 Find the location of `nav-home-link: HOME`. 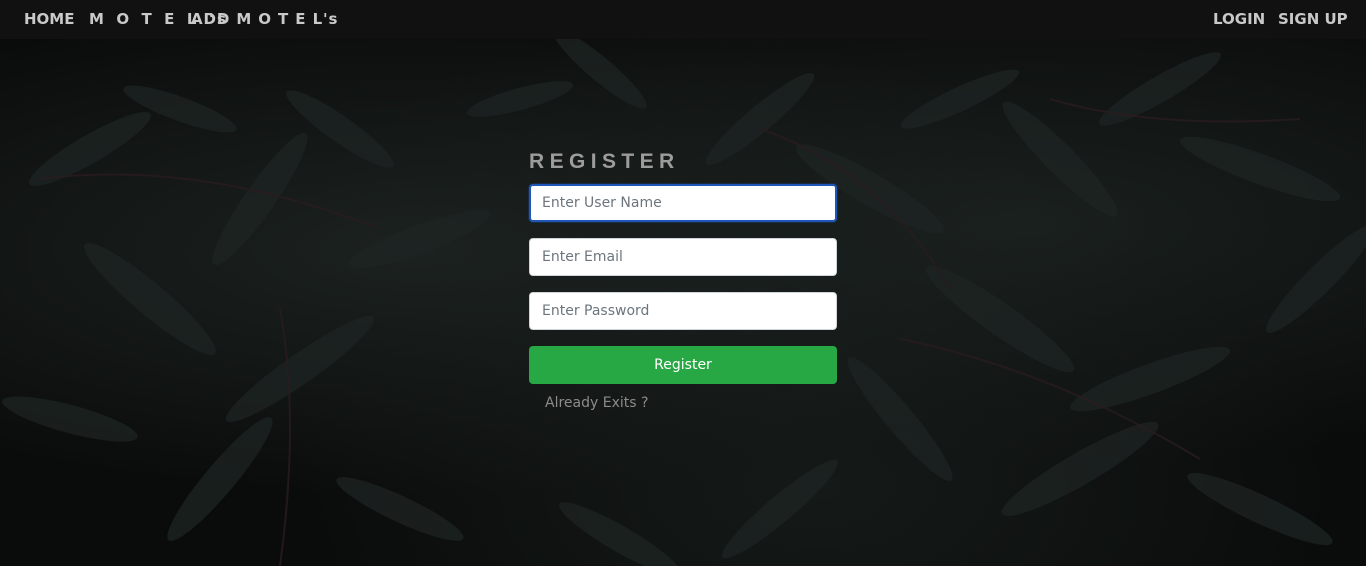

nav-home-link: HOME is located at coordinates (49, 19).